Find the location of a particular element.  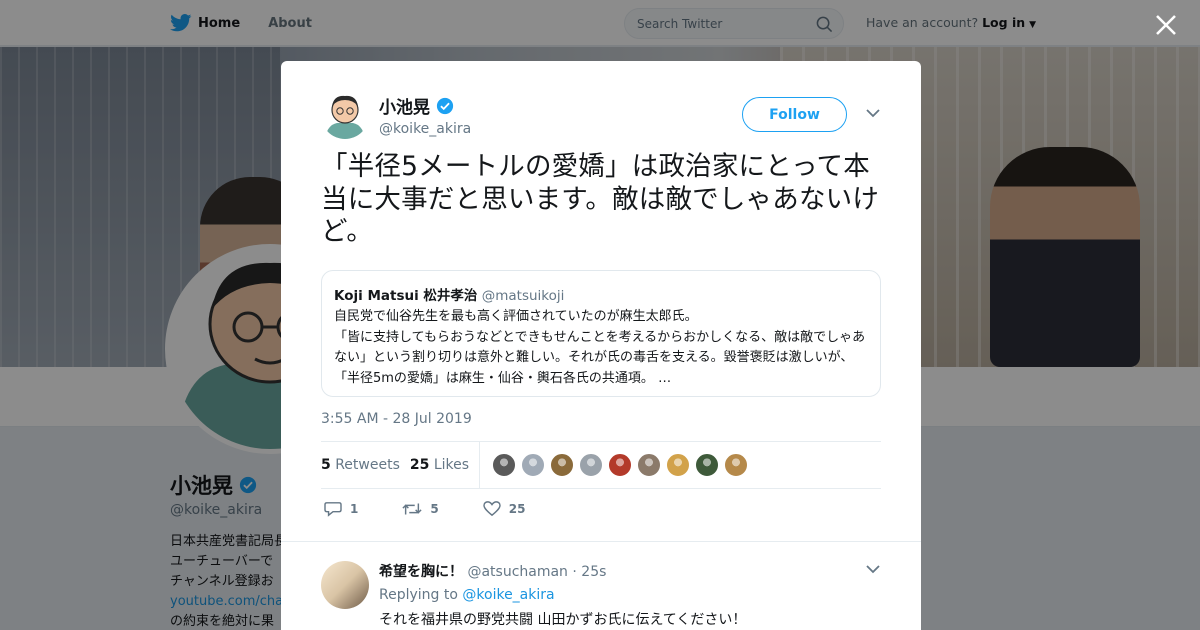

replies-separator is located at coordinates (601, 541).